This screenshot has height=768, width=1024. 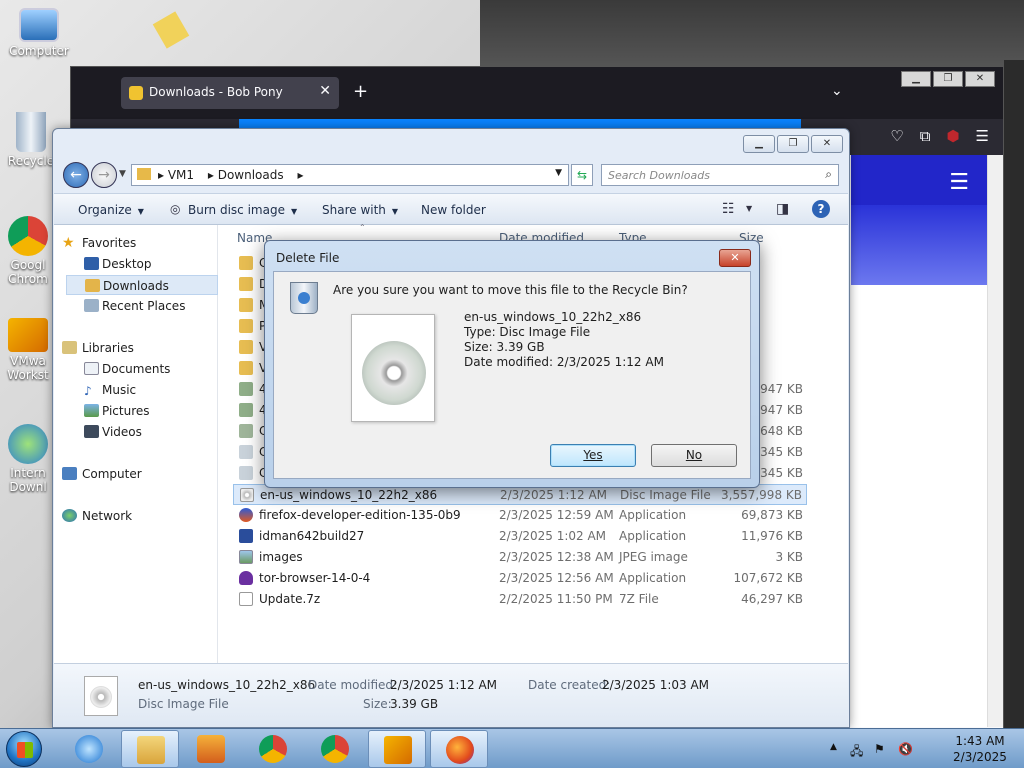 What do you see at coordinates (453, 210) in the screenshot?
I see `new-folder-button: New folder` at bounding box center [453, 210].